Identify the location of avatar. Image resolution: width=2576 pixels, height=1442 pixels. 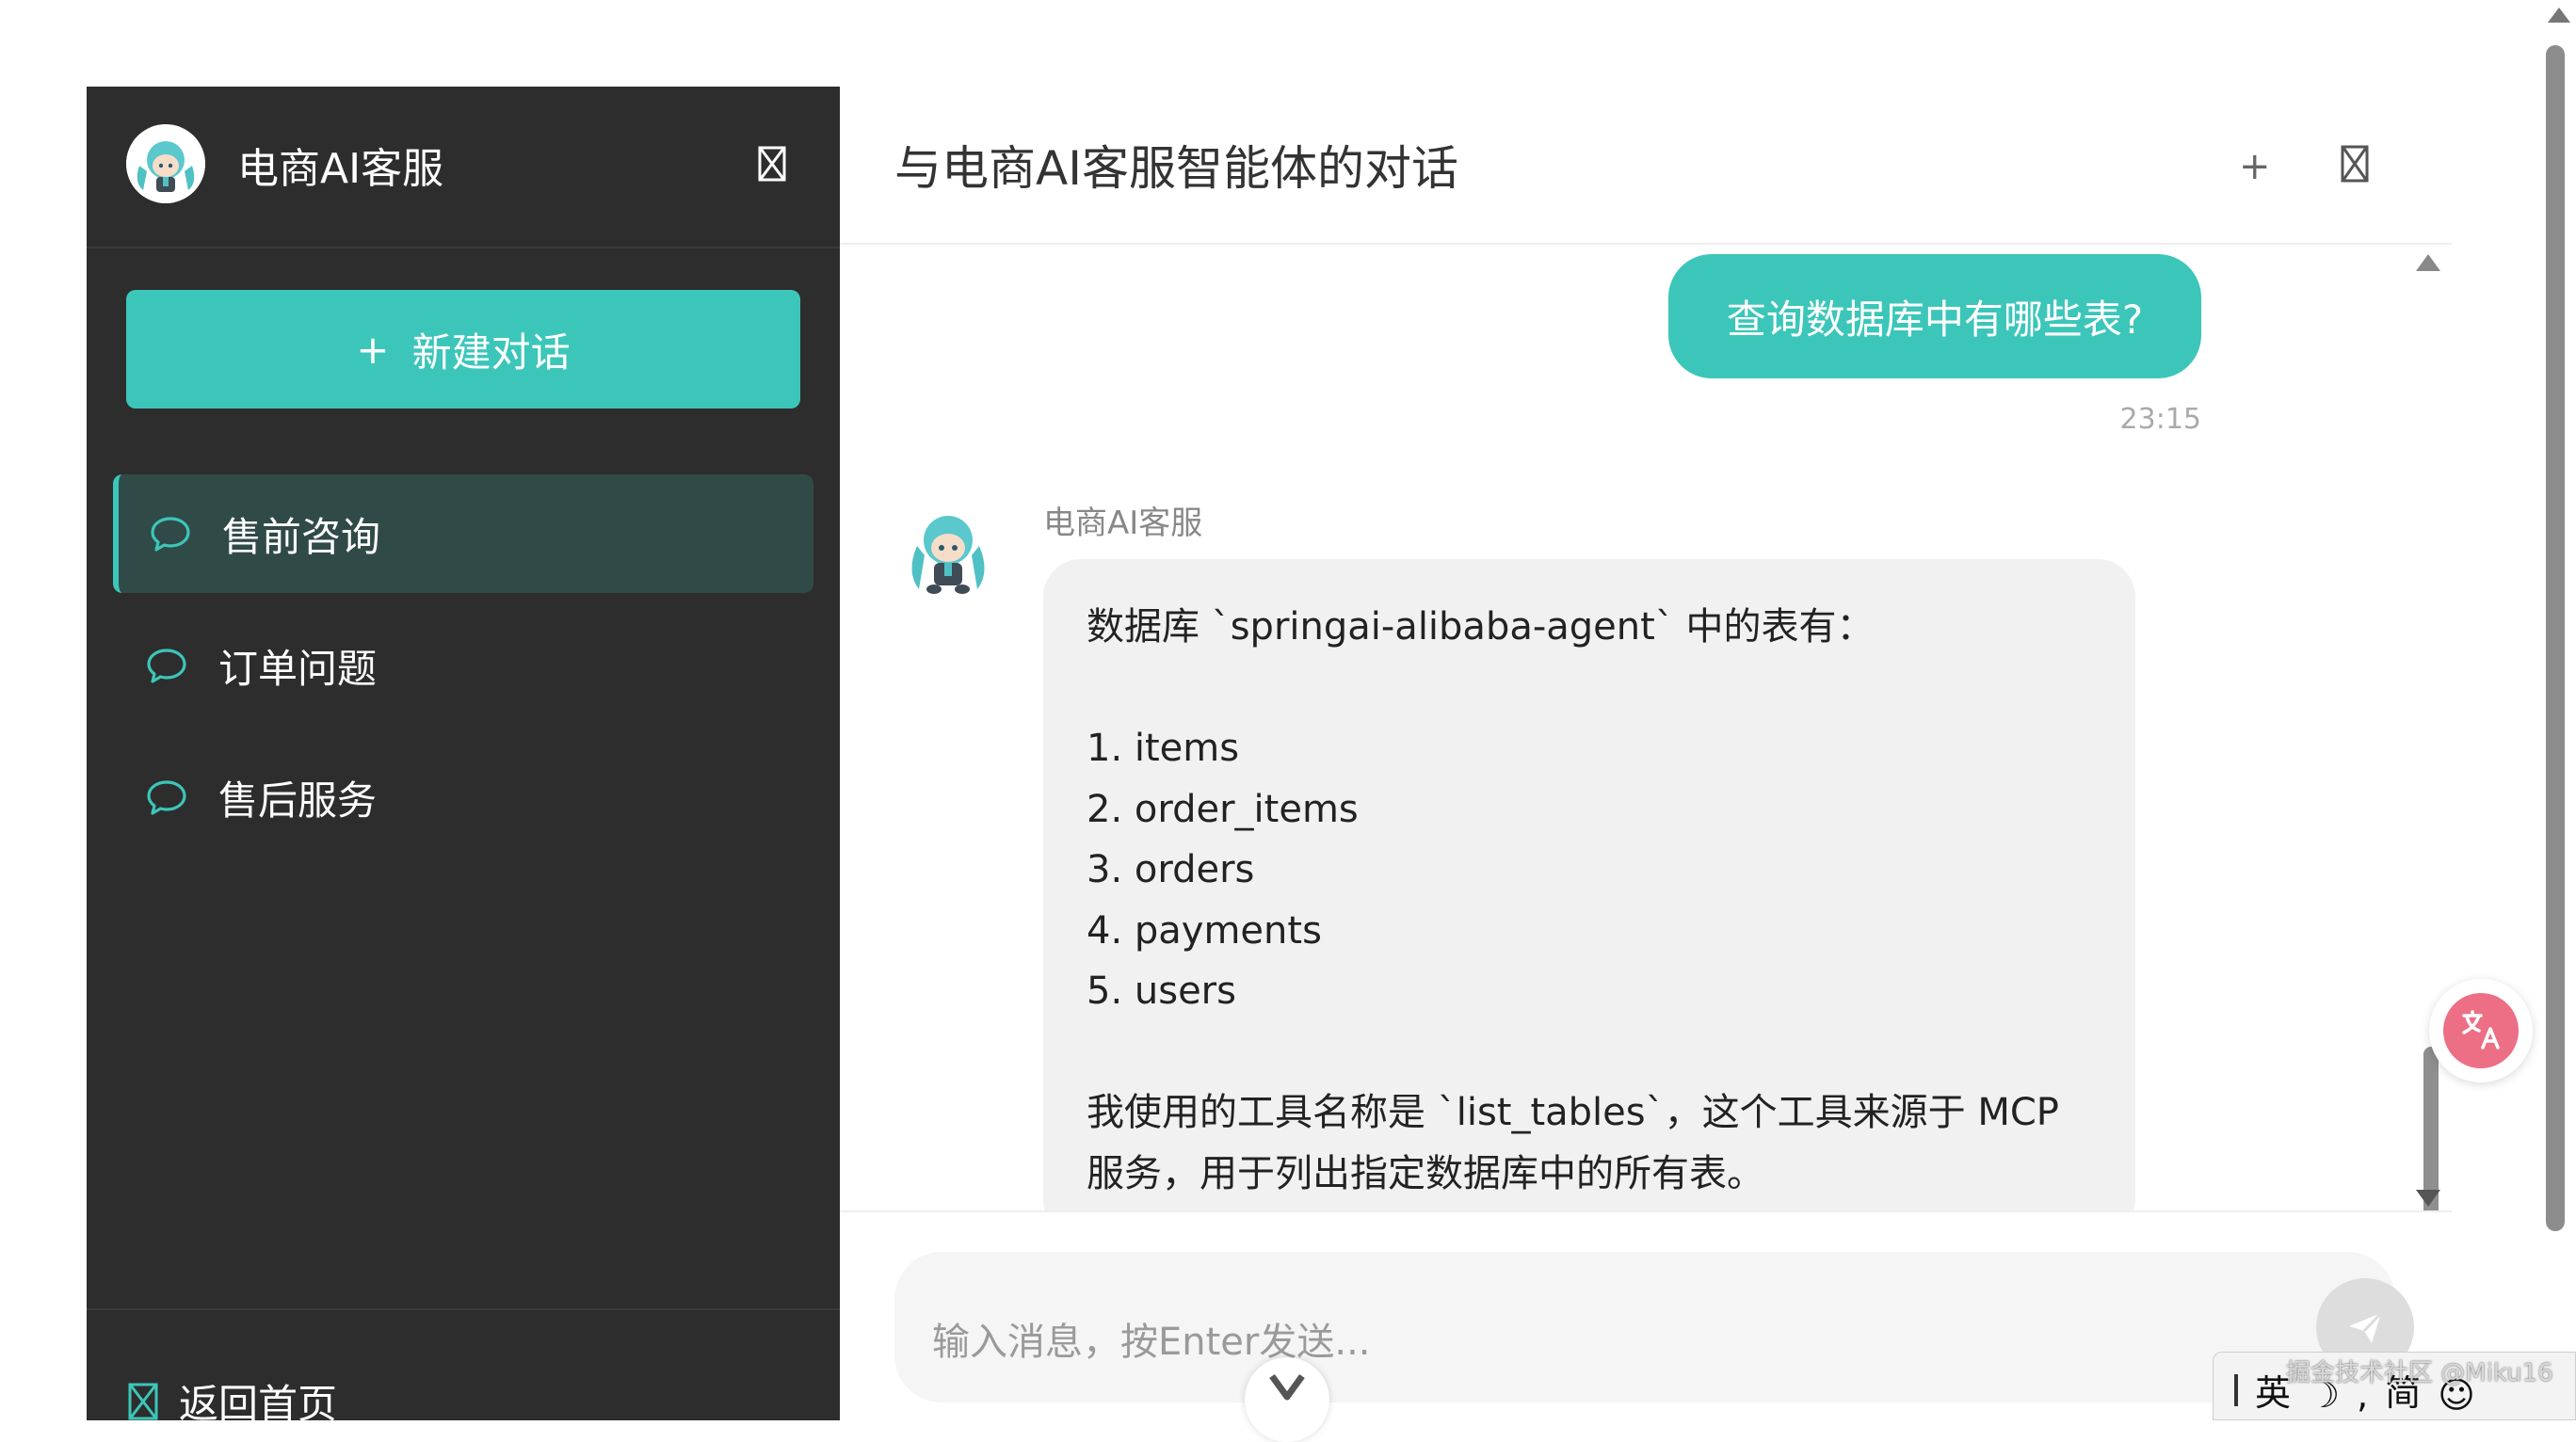
(165, 163).